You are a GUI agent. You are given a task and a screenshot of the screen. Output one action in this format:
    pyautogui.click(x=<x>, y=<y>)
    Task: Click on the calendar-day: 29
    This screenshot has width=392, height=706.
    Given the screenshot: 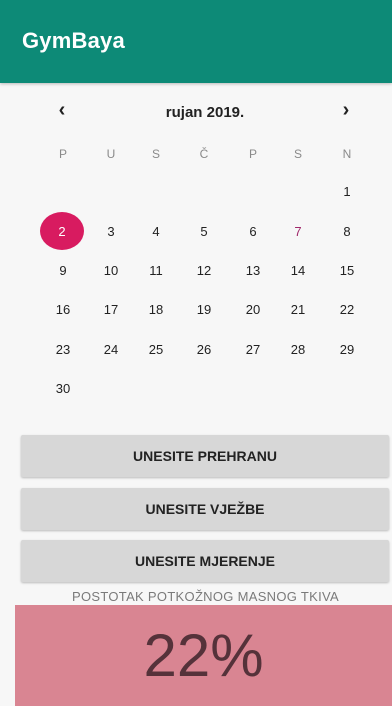 What is the action you would take?
    pyautogui.click(x=347, y=349)
    